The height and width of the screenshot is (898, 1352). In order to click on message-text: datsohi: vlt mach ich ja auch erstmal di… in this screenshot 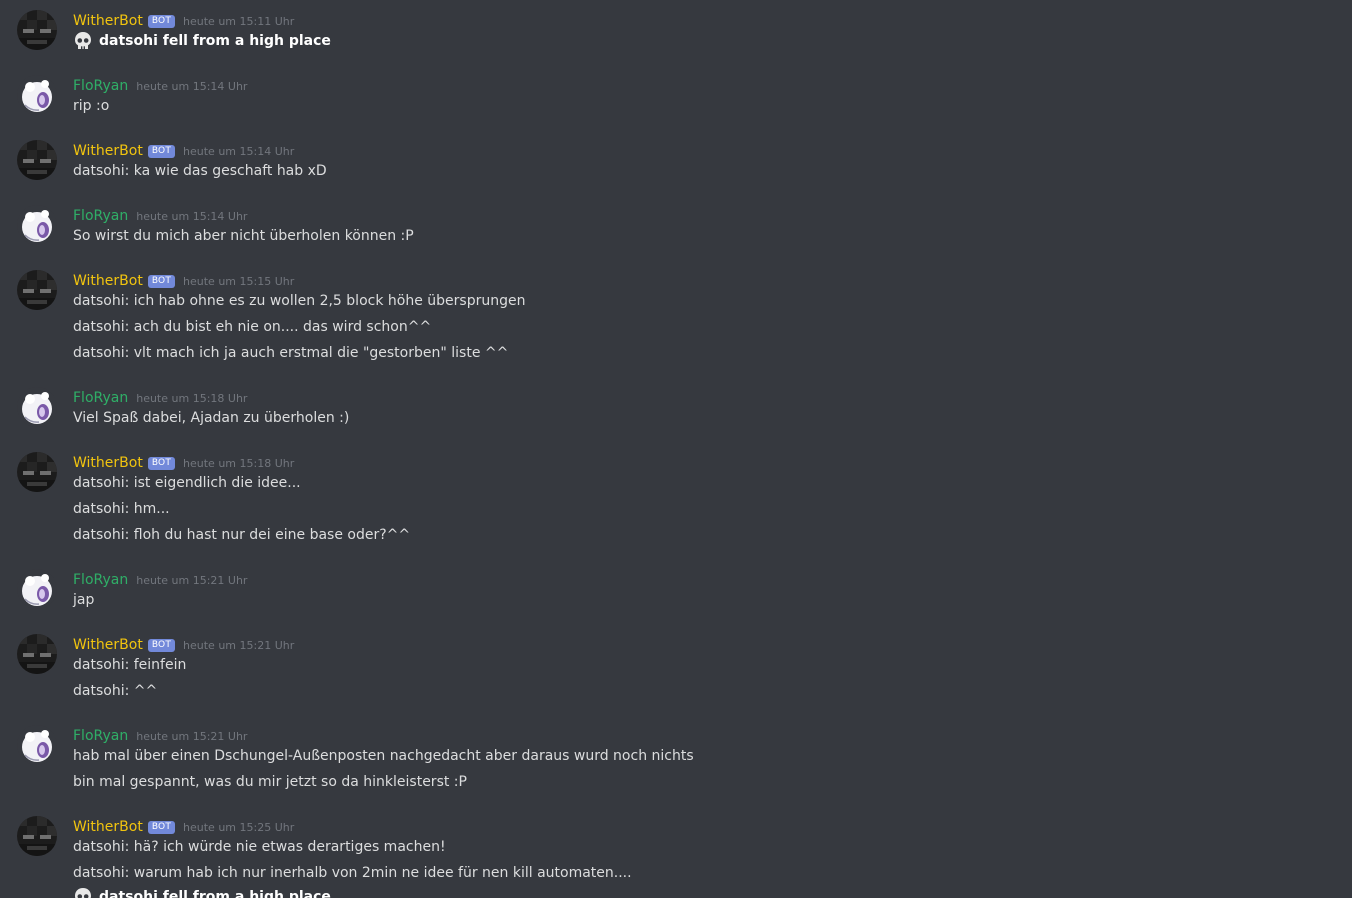, I will do `click(291, 353)`.